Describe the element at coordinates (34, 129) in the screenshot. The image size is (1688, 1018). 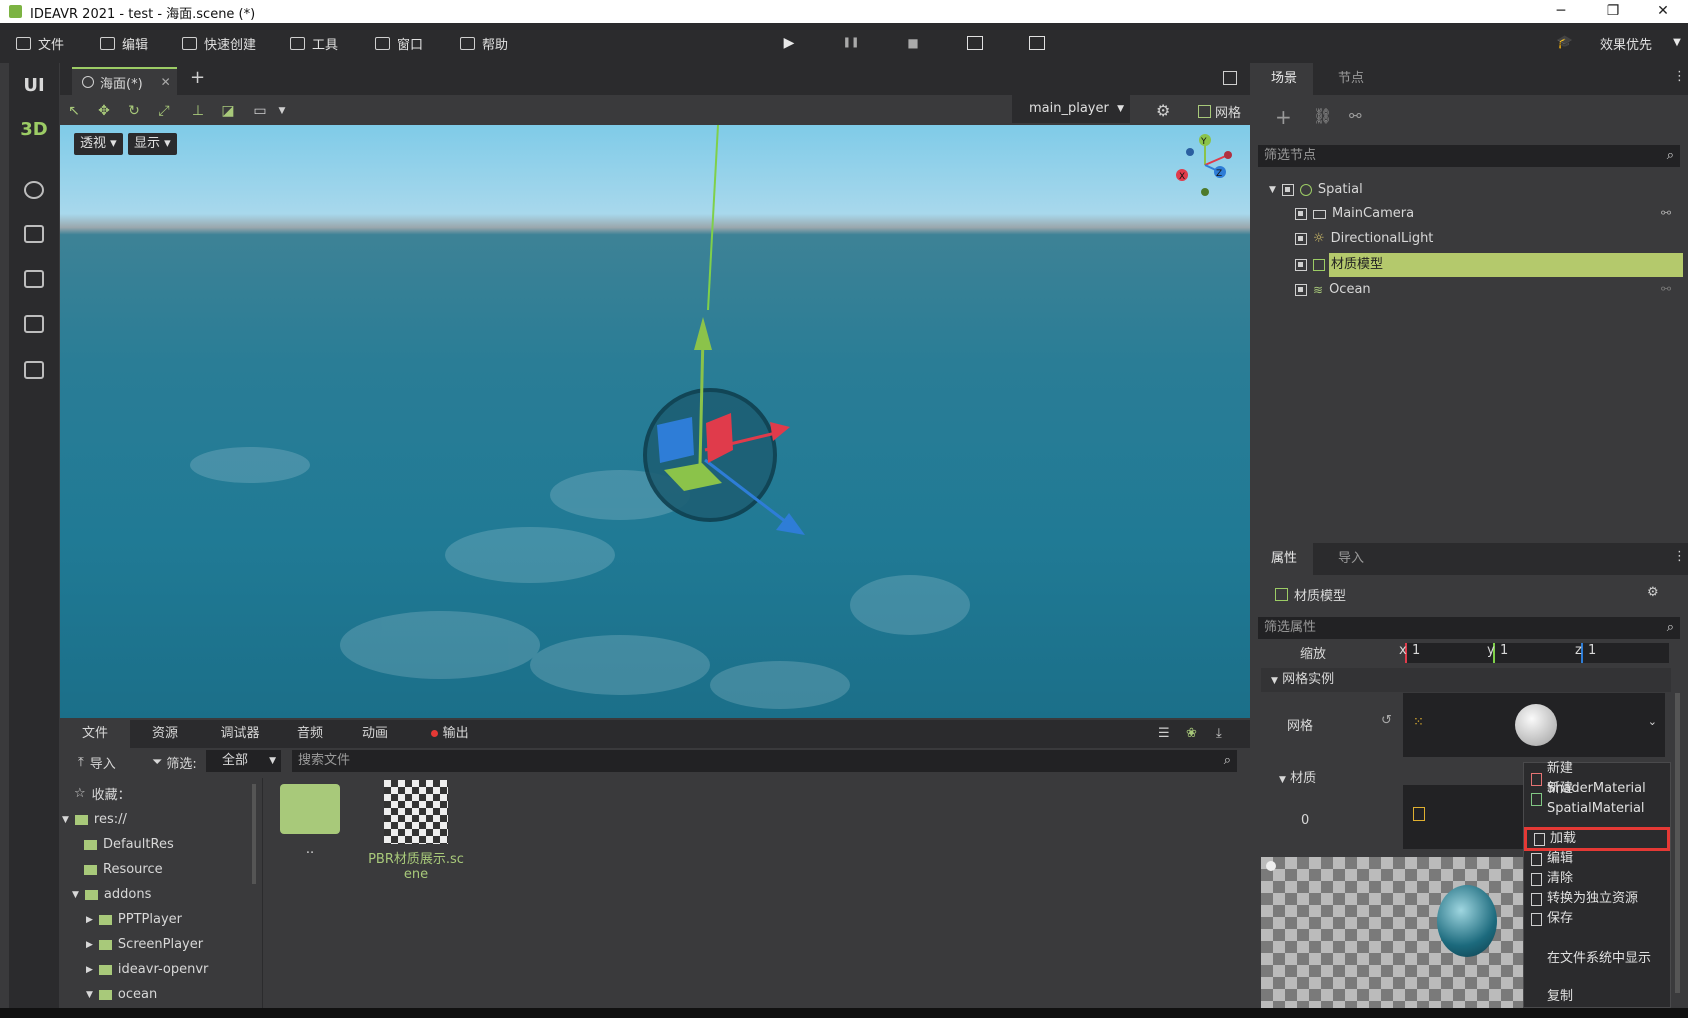
I see `3d-mode-button: 3D` at that location.